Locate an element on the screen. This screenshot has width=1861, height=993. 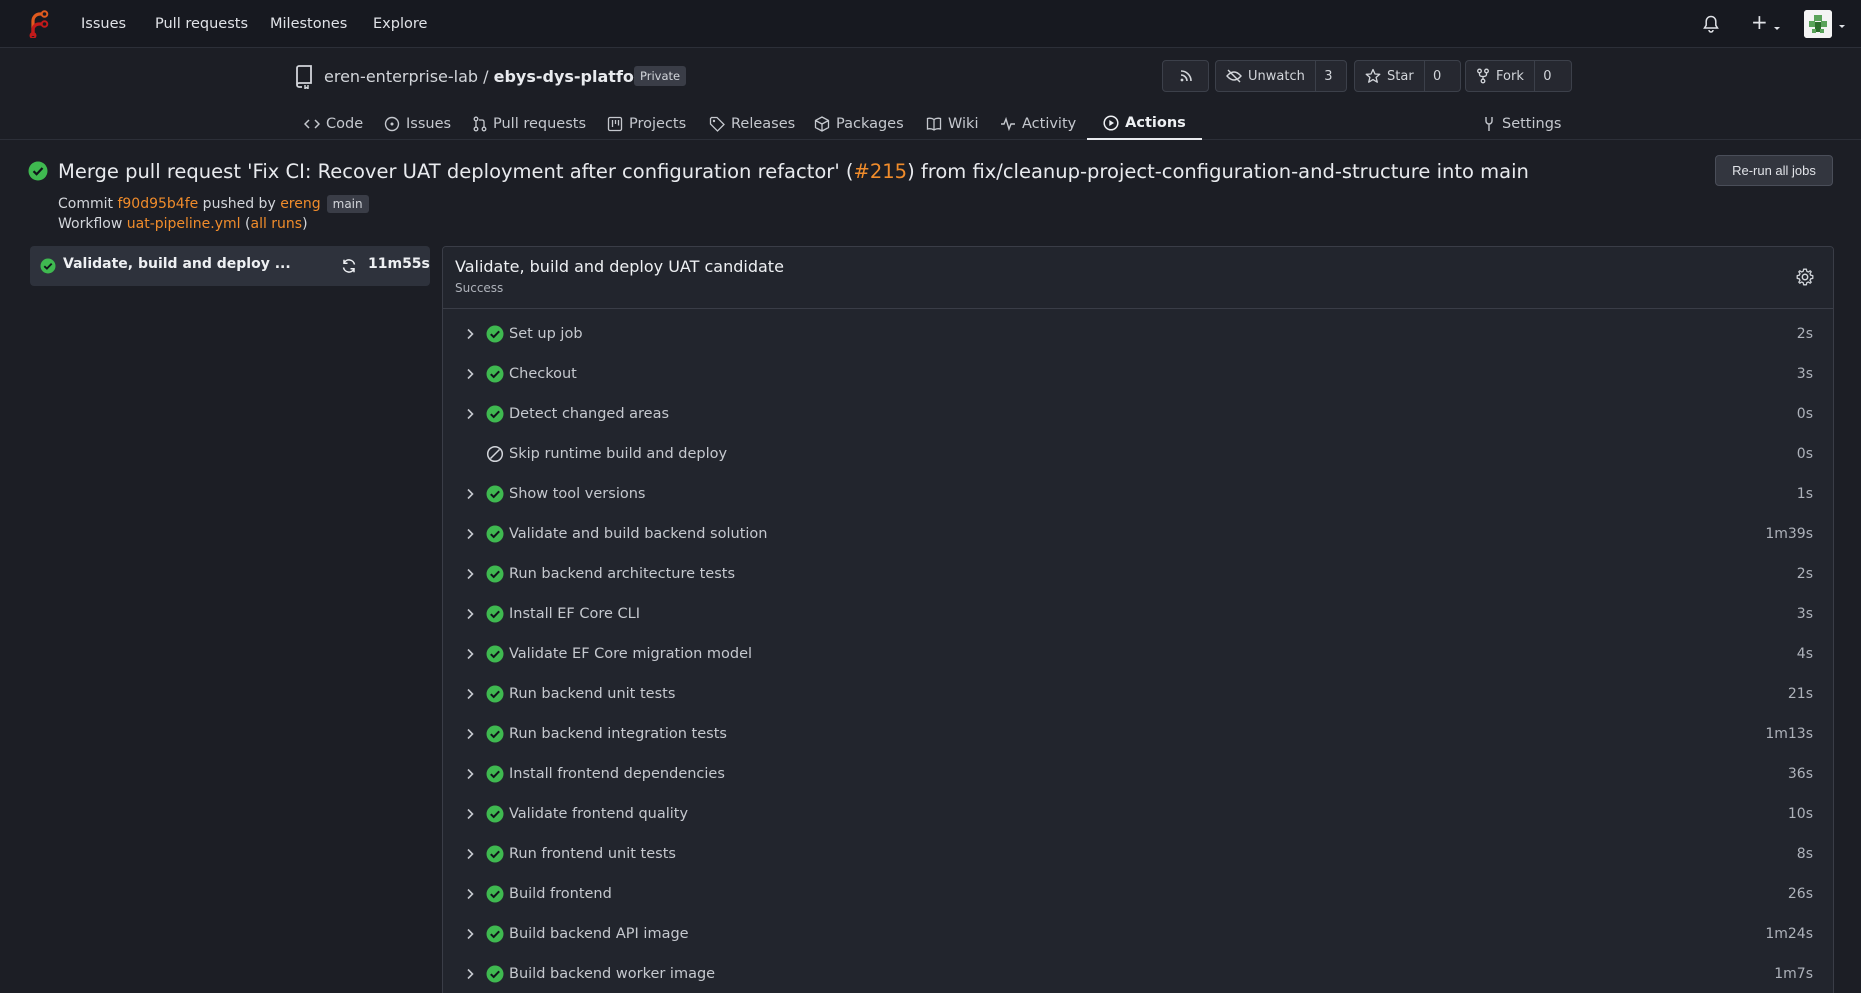
repo-owner-link: eren-enterprise-lab is located at coordinates (401, 76).